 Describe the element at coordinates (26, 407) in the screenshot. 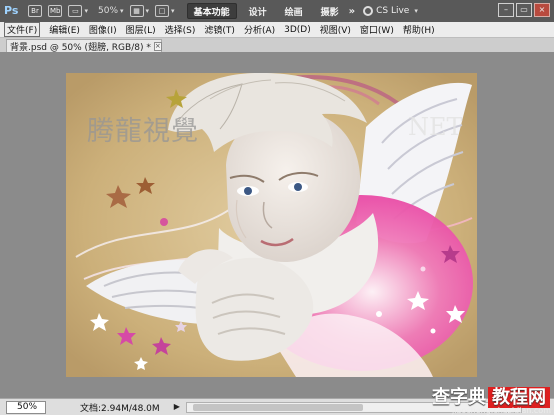

I see `zoom-input: 50%` at that location.